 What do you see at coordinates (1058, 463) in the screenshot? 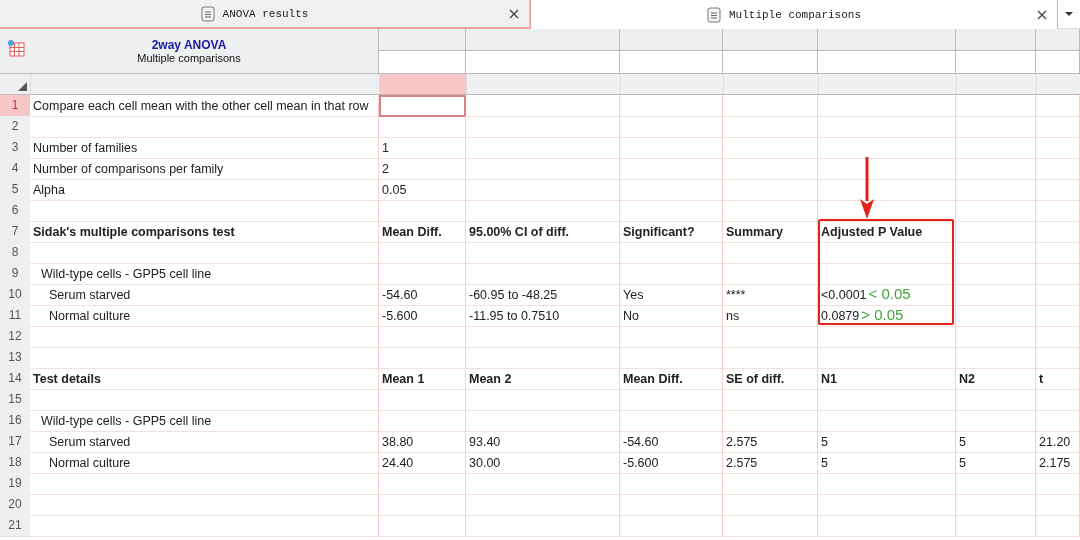
I see `table-cell: 2.175` at bounding box center [1058, 463].